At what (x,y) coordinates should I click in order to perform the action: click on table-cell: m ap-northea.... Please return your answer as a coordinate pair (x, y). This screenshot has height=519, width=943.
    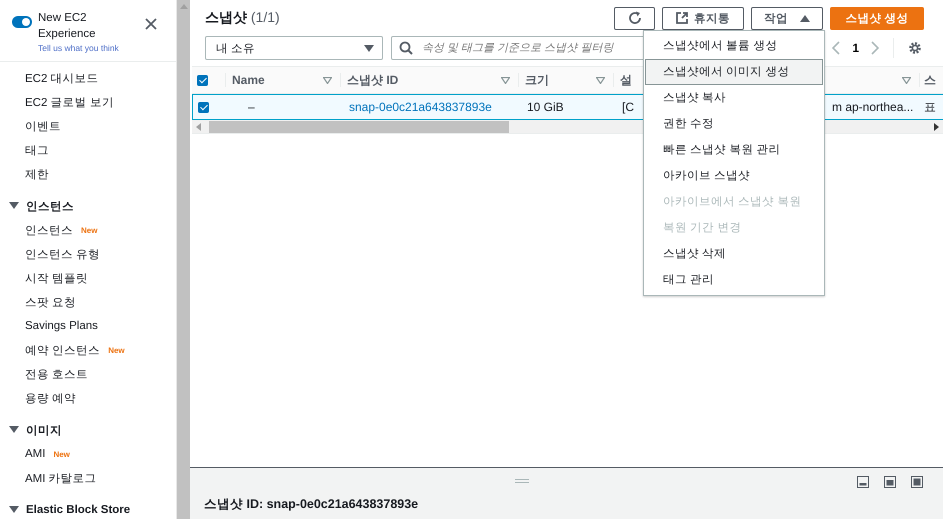
    Looking at the image, I should click on (873, 107).